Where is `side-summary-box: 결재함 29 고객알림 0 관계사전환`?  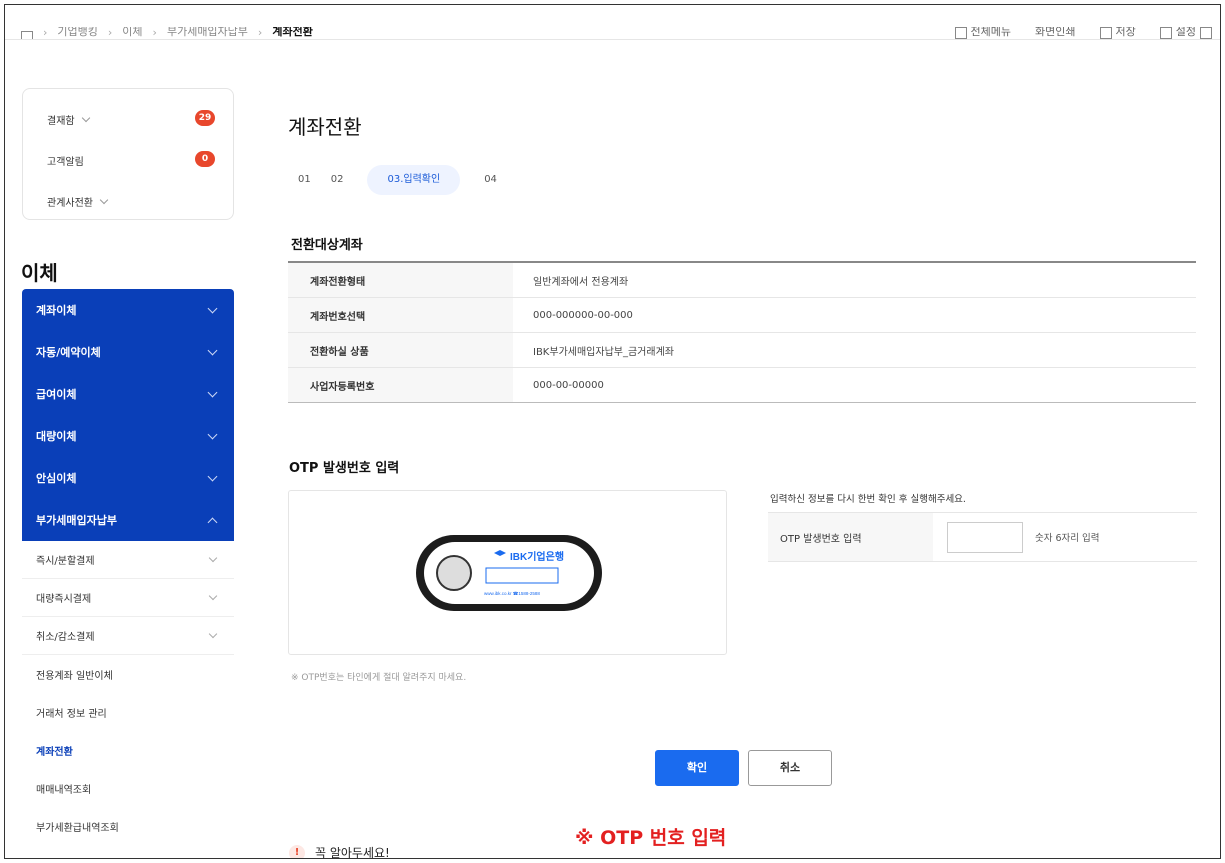 side-summary-box: 결재함 29 고객알림 0 관계사전환 is located at coordinates (128, 154).